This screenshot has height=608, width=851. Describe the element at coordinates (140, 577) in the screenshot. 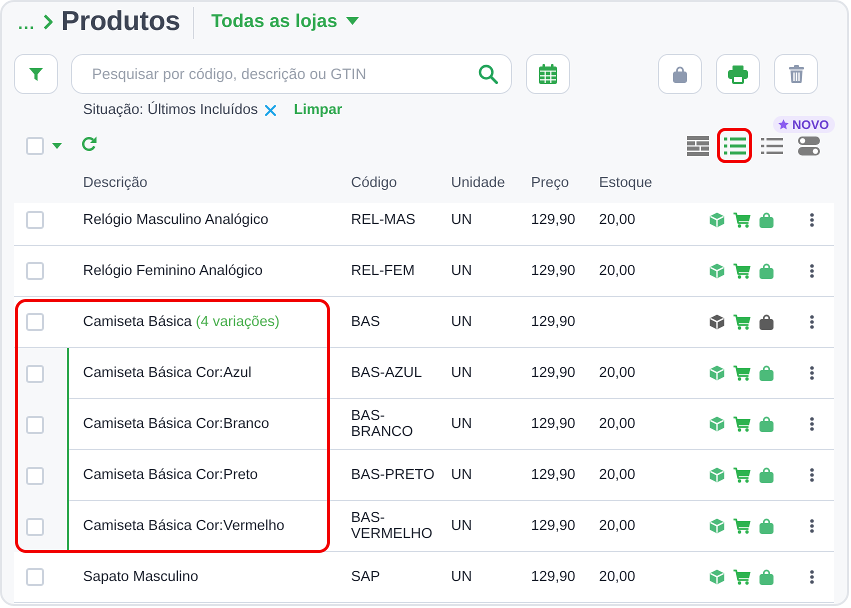

I see `product-name: Sapato Masculino` at that location.